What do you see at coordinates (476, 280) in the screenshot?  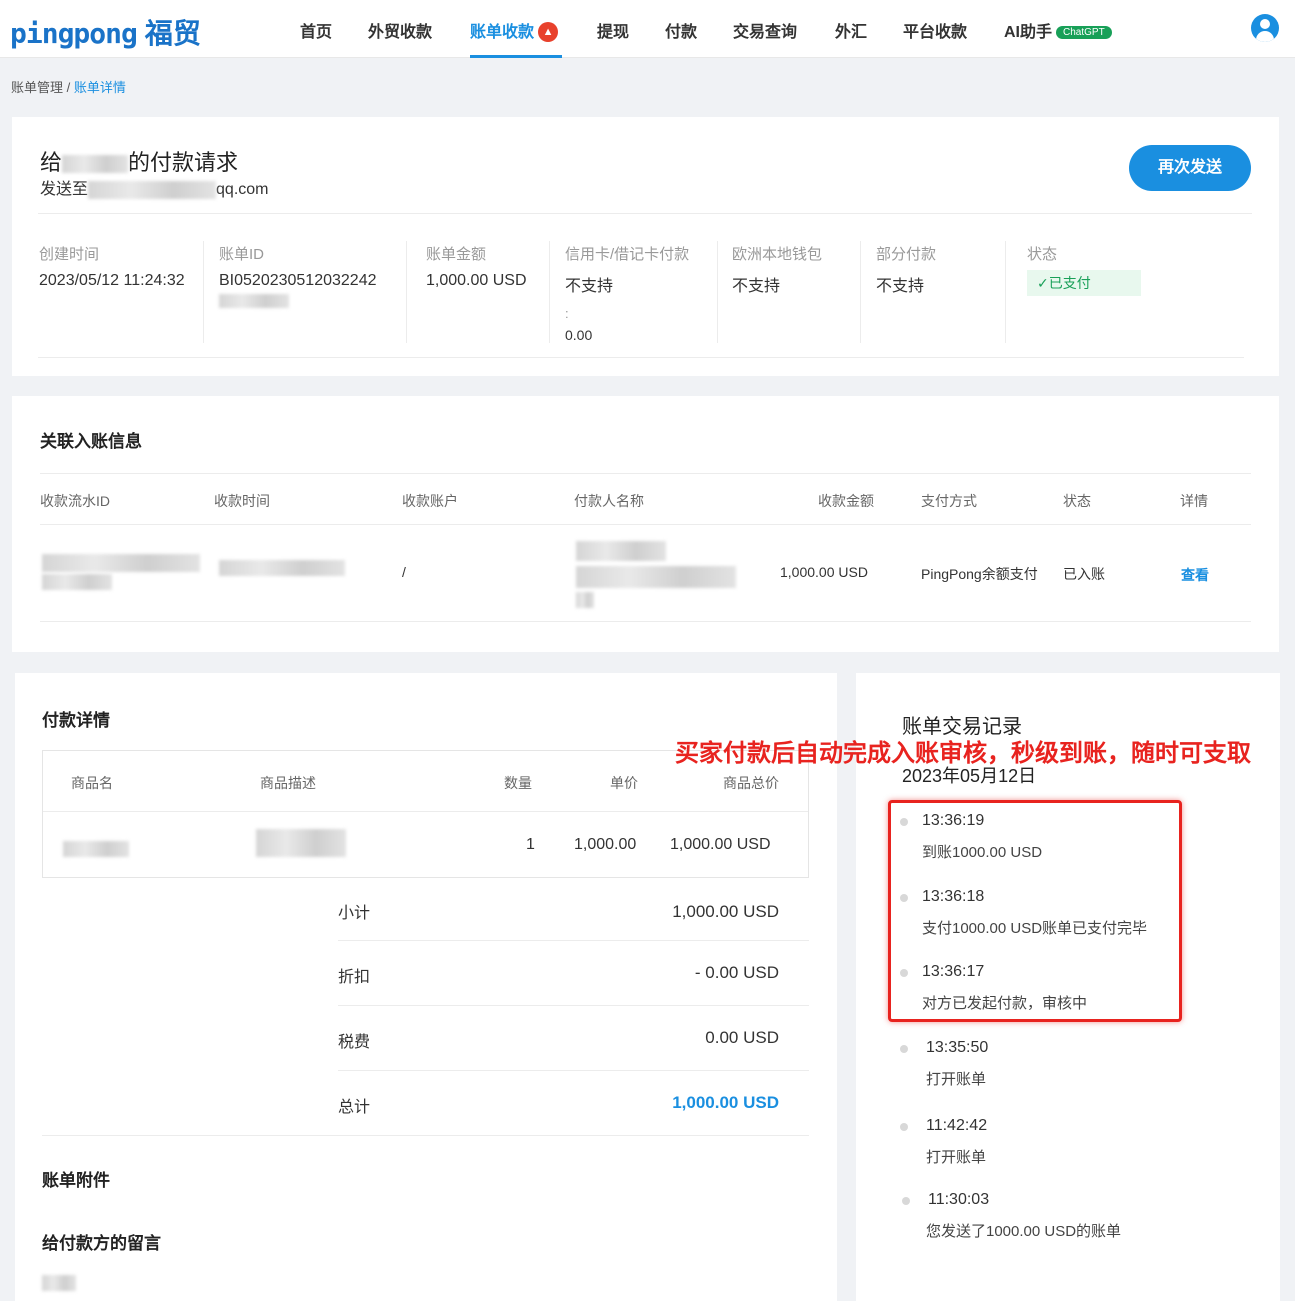 I see `amount-value: 1,000.00 USD` at bounding box center [476, 280].